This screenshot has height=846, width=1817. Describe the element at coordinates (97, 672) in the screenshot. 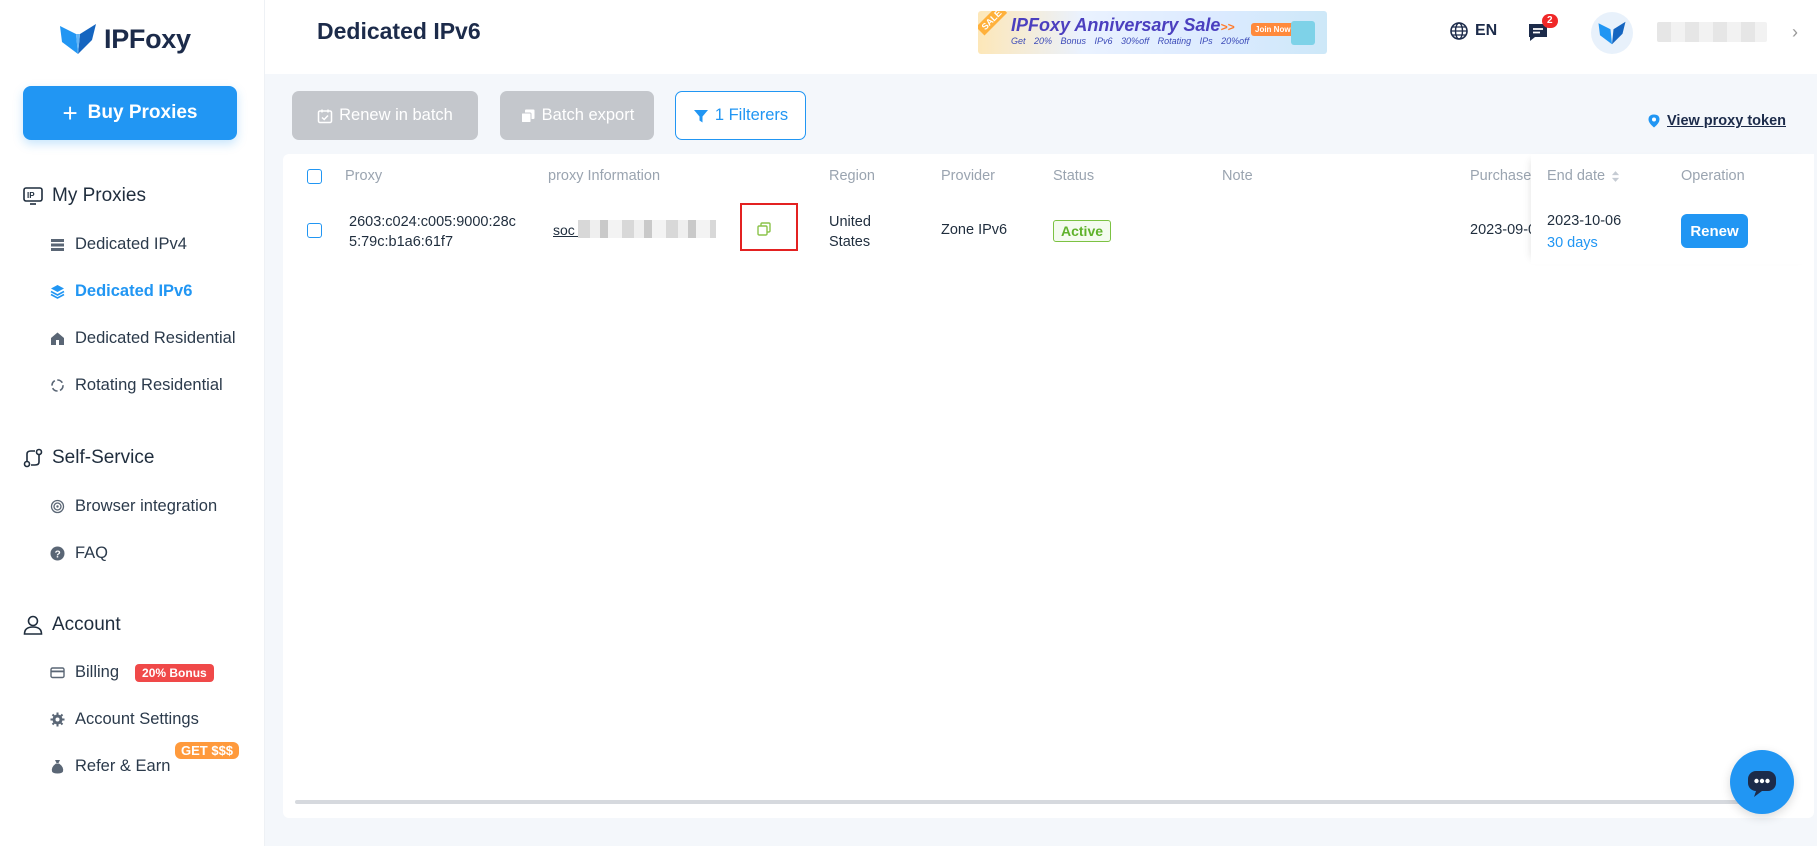

I see `sidebar-item-label: Billing` at that location.